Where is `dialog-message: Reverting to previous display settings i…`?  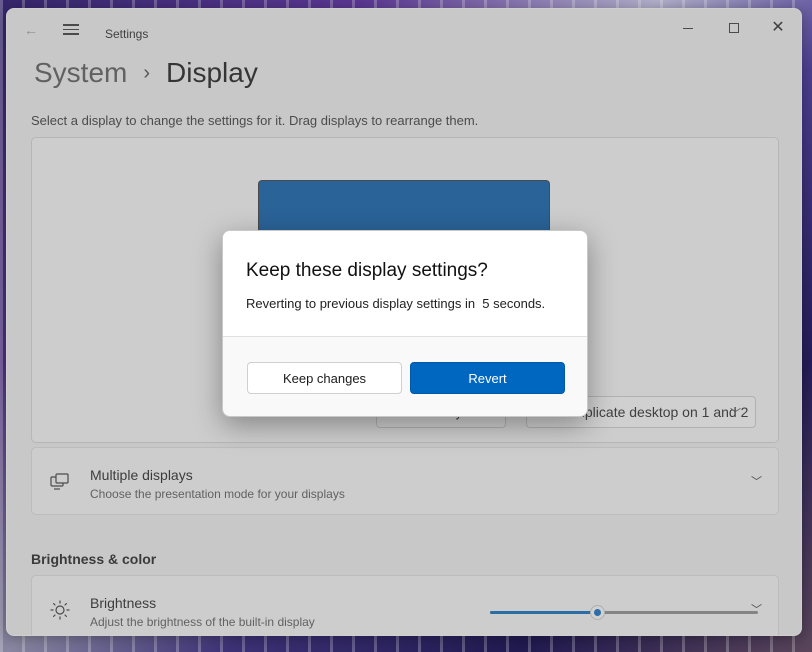 dialog-message: Reverting to previous display settings i… is located at coordinates (396, 303).